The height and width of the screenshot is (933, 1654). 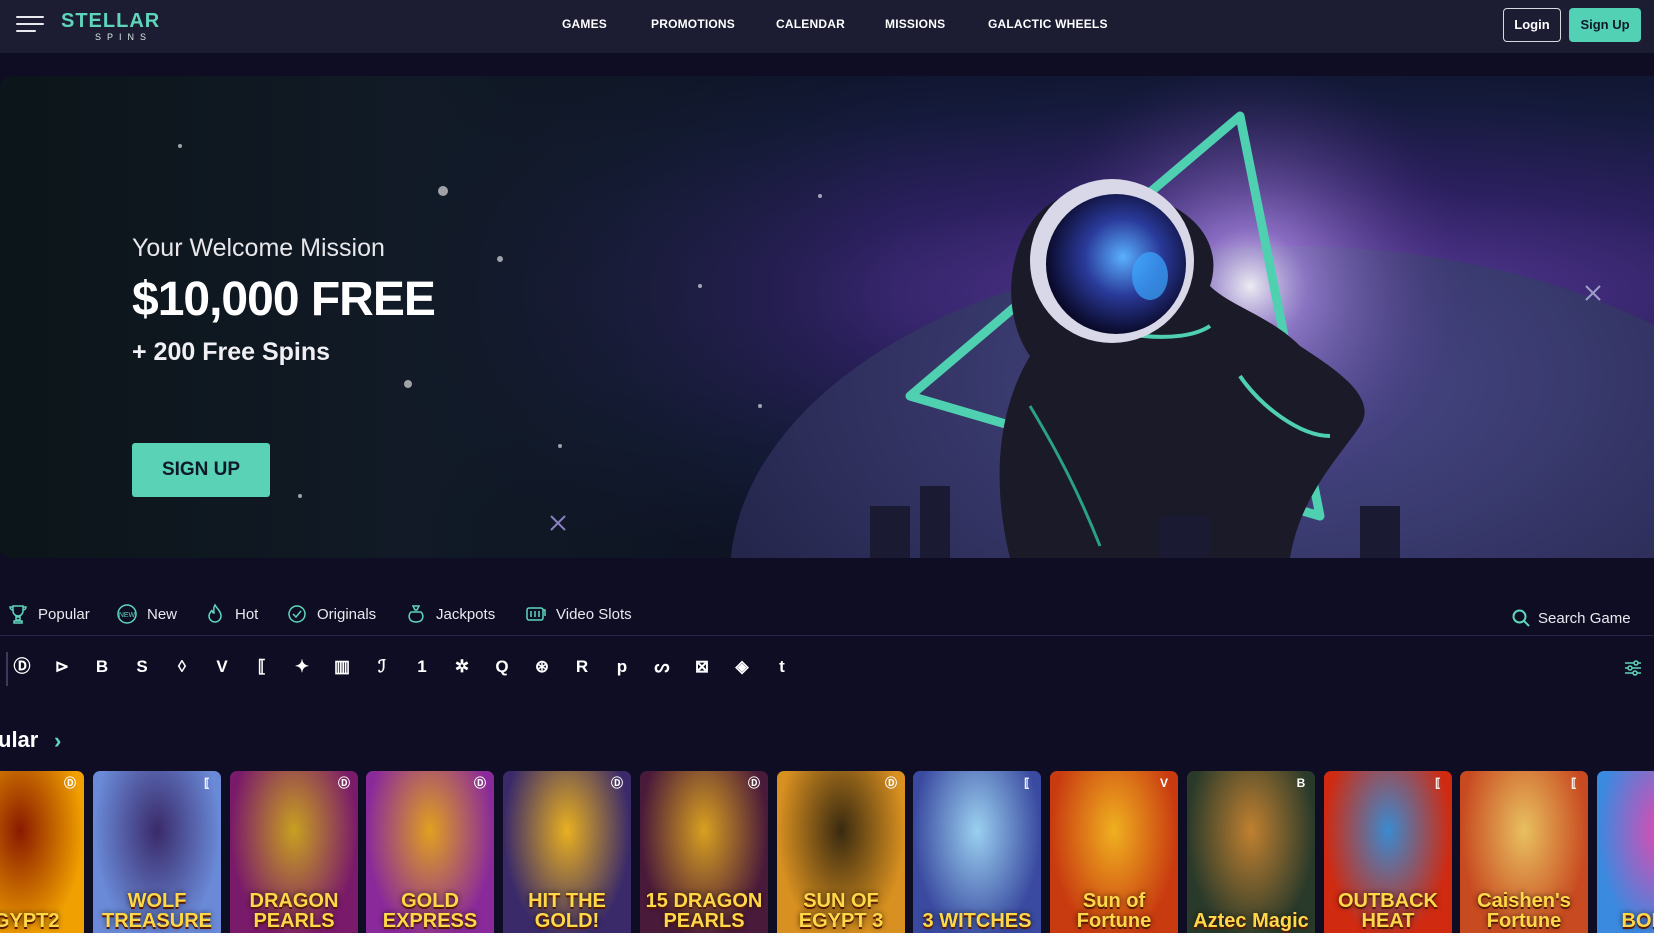 I want to click on provider-icon: Ⓓ, so click(x=22, y=667).